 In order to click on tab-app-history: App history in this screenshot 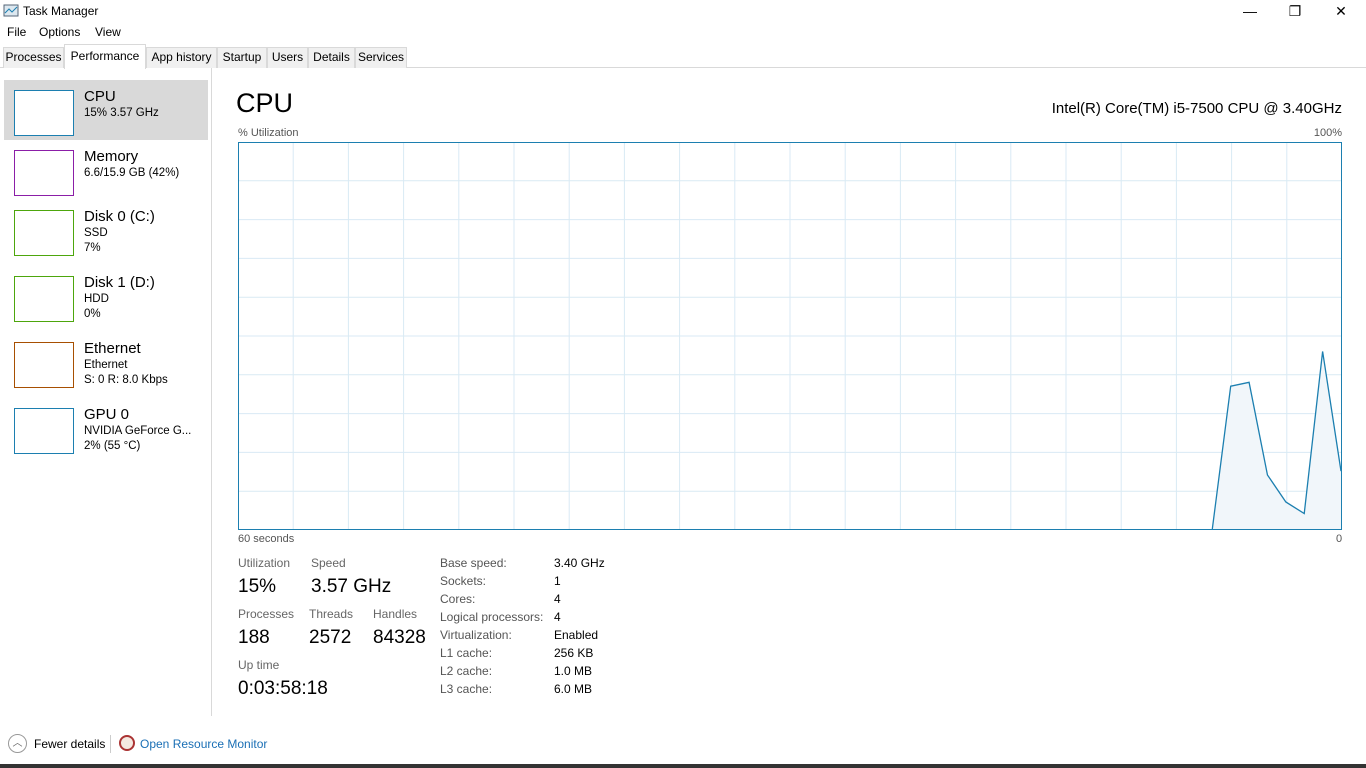, I will do `click(181, 57)`.